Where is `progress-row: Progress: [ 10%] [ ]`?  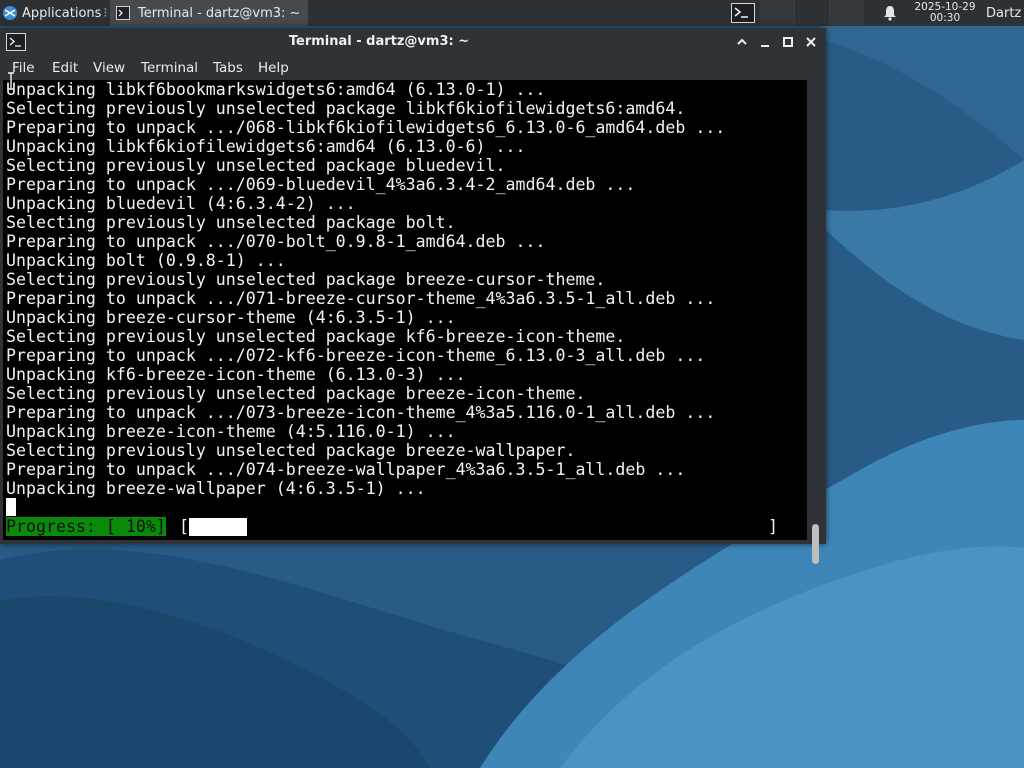
progress-row: Progress: [ 10%] [ ] is located at coordinates (406, 526).